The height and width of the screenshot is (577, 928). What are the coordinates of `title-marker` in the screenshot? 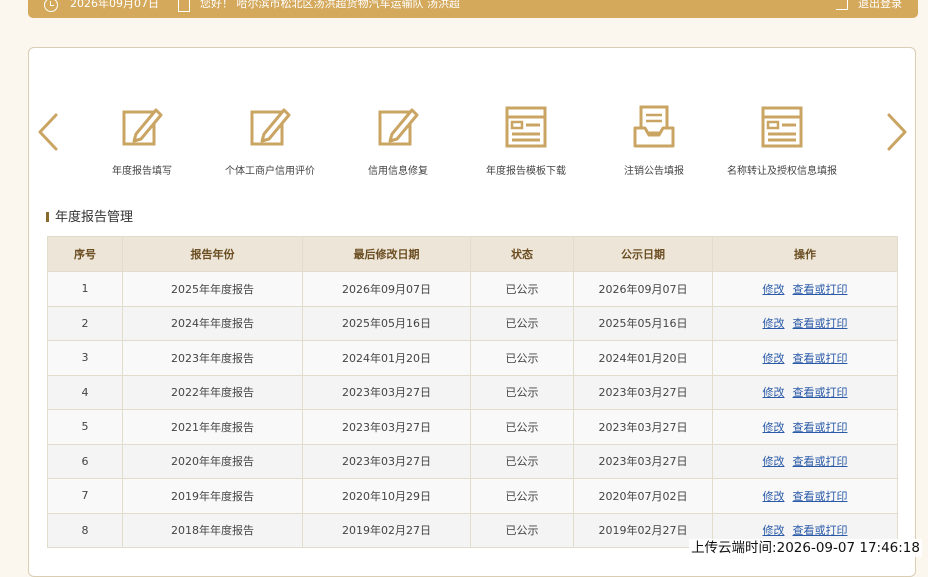 It's located at (47, 216).